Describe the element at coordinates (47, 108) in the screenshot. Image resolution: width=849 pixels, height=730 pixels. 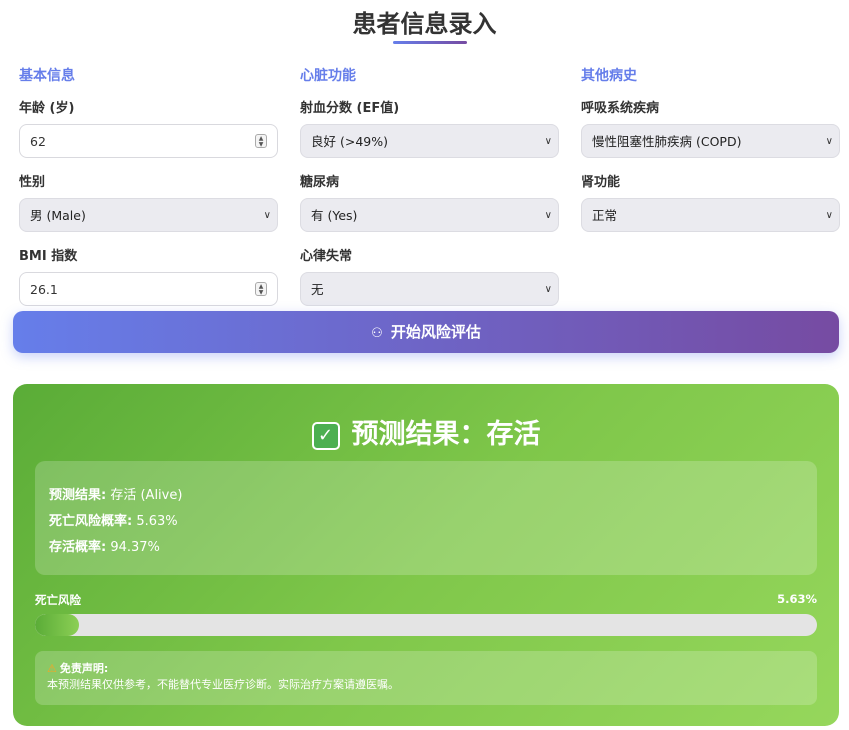
I see `age-label: 年龄 (岁)` at that location.